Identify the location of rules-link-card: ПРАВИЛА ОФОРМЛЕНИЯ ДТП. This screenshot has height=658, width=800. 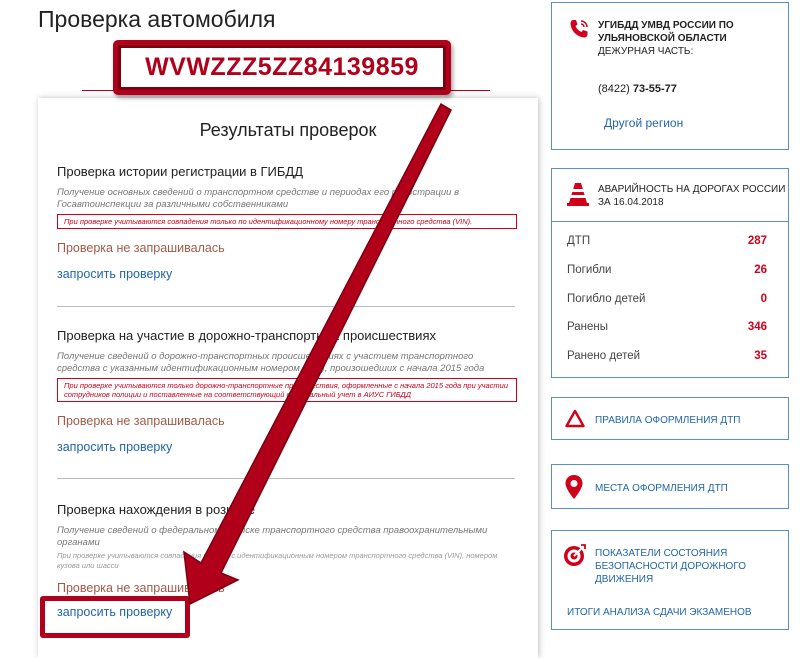
(670, 418).